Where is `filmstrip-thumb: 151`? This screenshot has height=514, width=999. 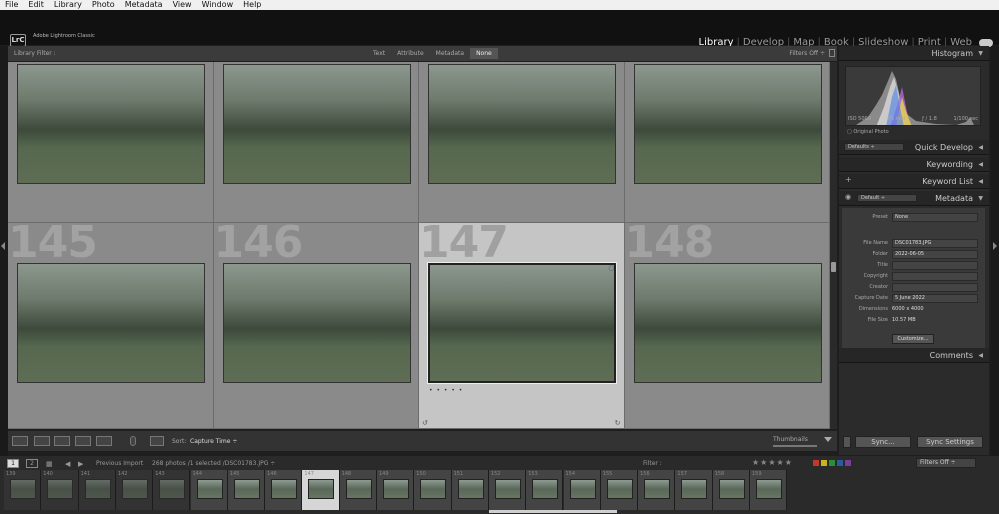 filmstrip-thumb: 151 is located at coordinates (470, 490).